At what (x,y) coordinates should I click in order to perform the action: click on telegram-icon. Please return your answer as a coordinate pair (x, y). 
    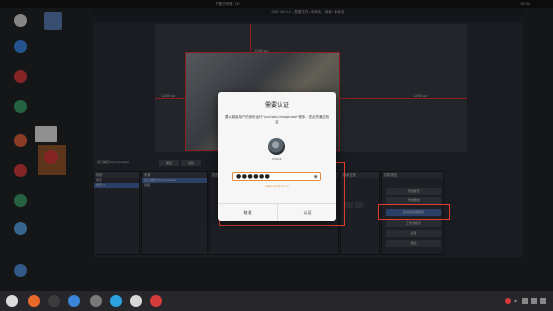
    Looking at the image, I should click on (116, 301).